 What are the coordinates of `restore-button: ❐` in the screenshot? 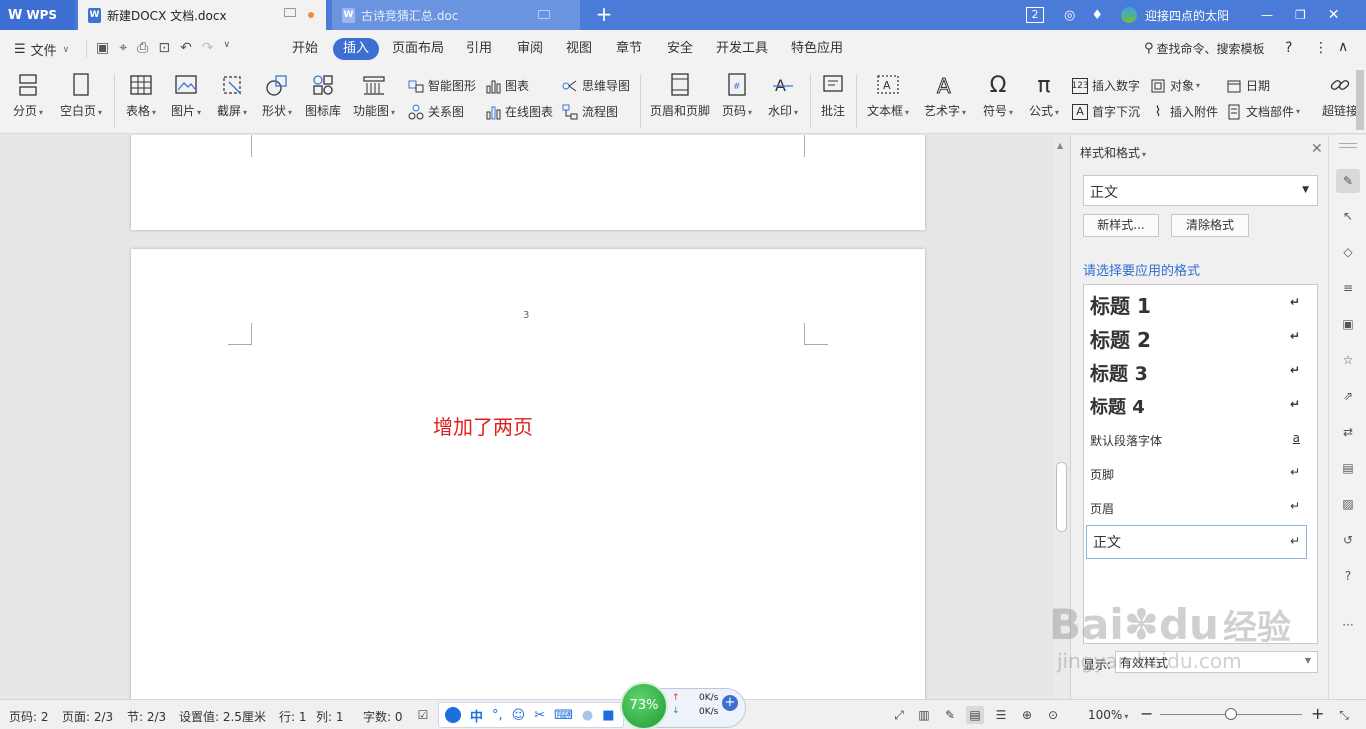 It's located at (1300, 15).